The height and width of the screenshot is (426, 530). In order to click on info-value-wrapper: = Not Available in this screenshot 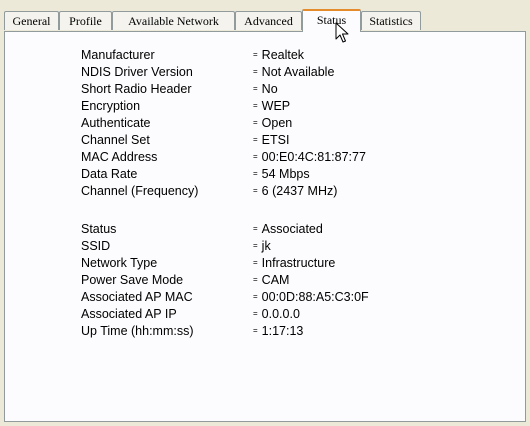, I will do `click(293, 72)`.